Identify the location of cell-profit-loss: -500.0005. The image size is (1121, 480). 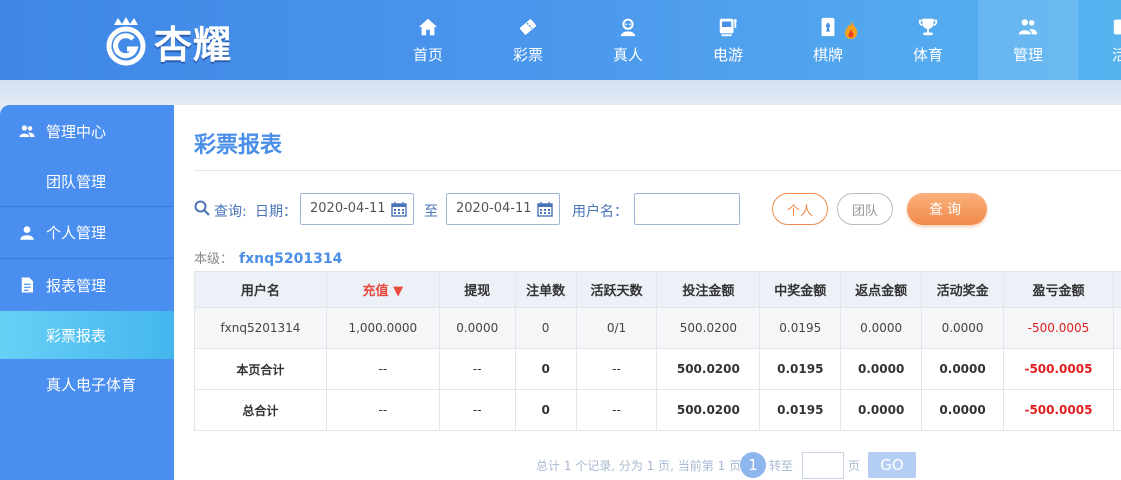
(1058, 328).